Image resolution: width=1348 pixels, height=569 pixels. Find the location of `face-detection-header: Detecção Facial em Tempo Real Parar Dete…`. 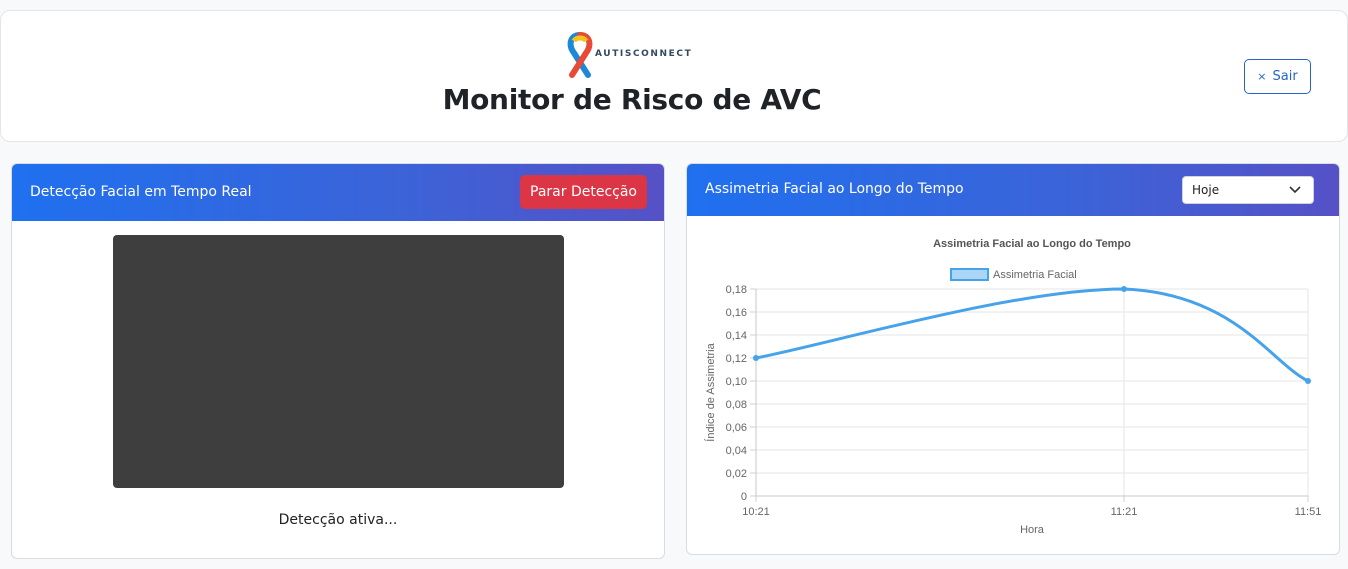

face-detection-header: Detecção Facial em Tempo Real Parar Dete… is located at coordinates (338, 192).